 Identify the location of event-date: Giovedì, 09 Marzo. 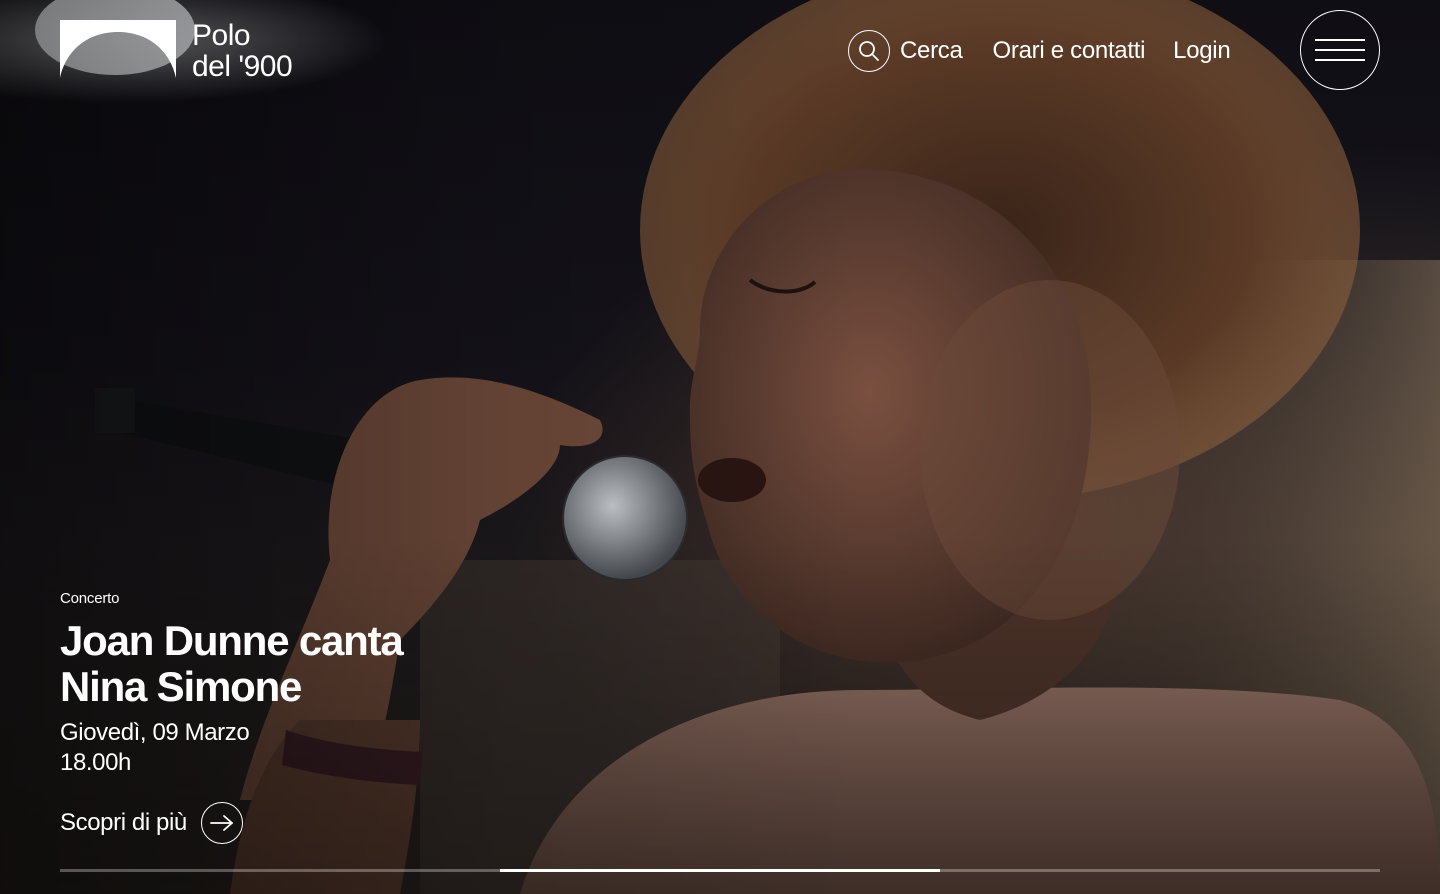
(155, 732).